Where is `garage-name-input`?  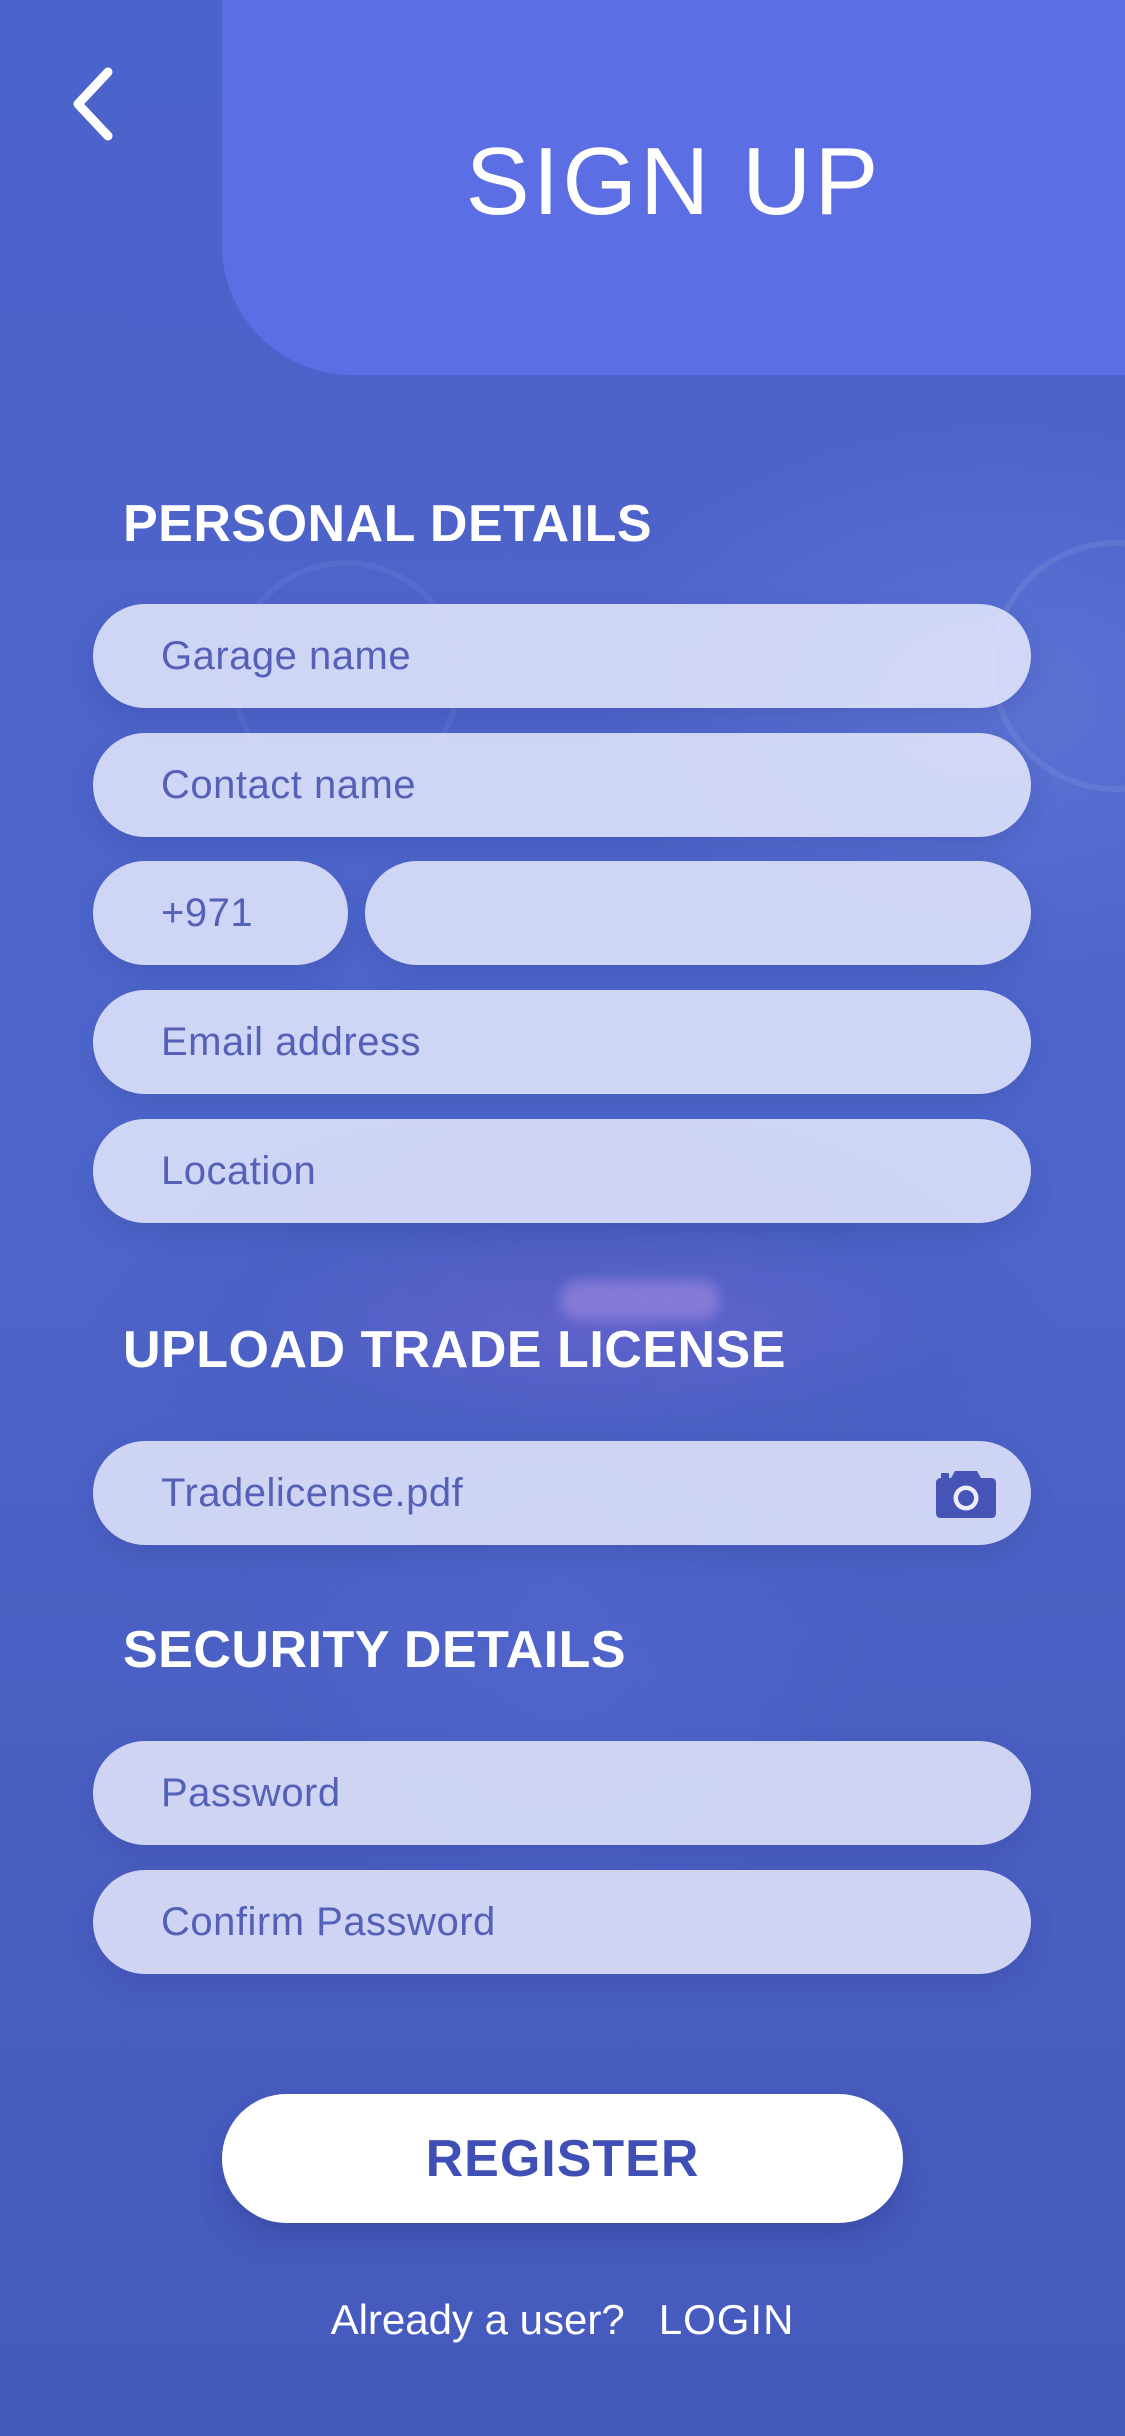 garage-name-input is located at coordinates (596, 656).